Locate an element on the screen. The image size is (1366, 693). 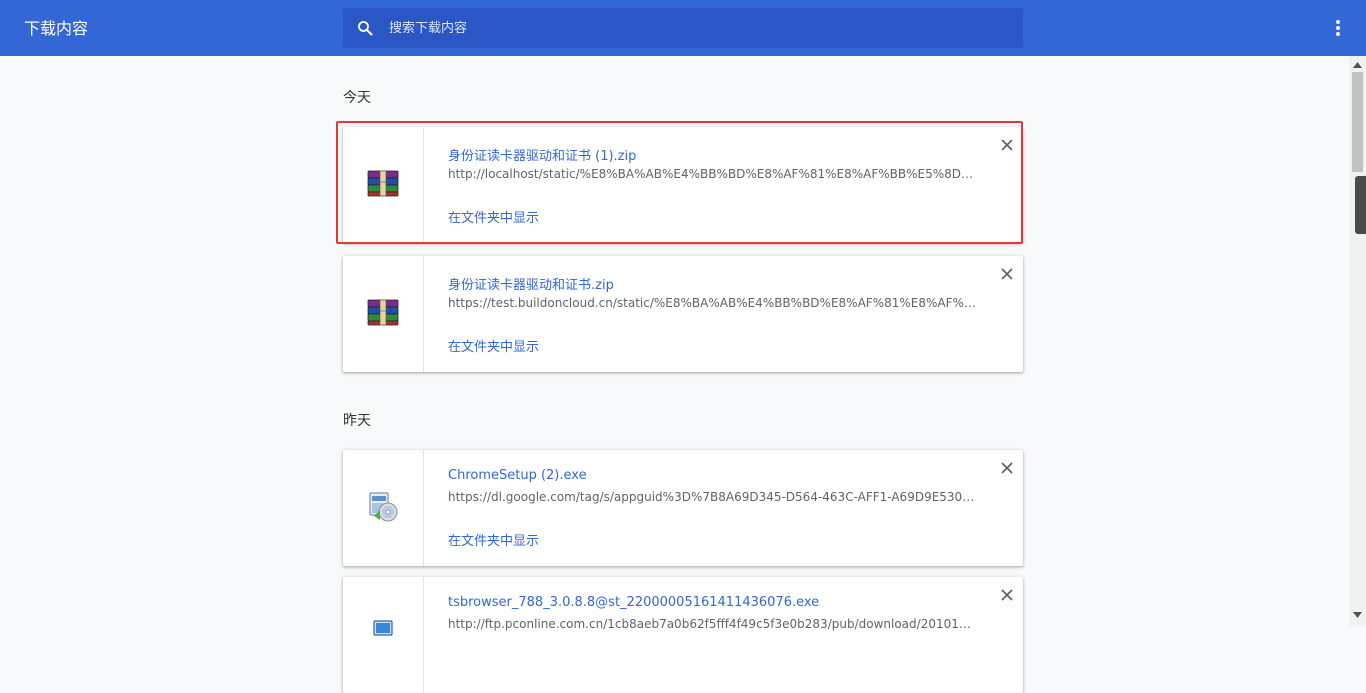
file-name-link: 身份证读卡器驱动和证书 (1).zip is located at coordinates (542, 154).